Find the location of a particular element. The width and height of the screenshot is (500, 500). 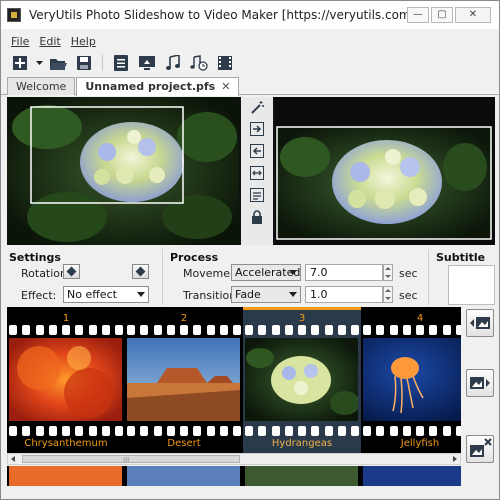

music-timing-button is located at coordinates (199, 63).